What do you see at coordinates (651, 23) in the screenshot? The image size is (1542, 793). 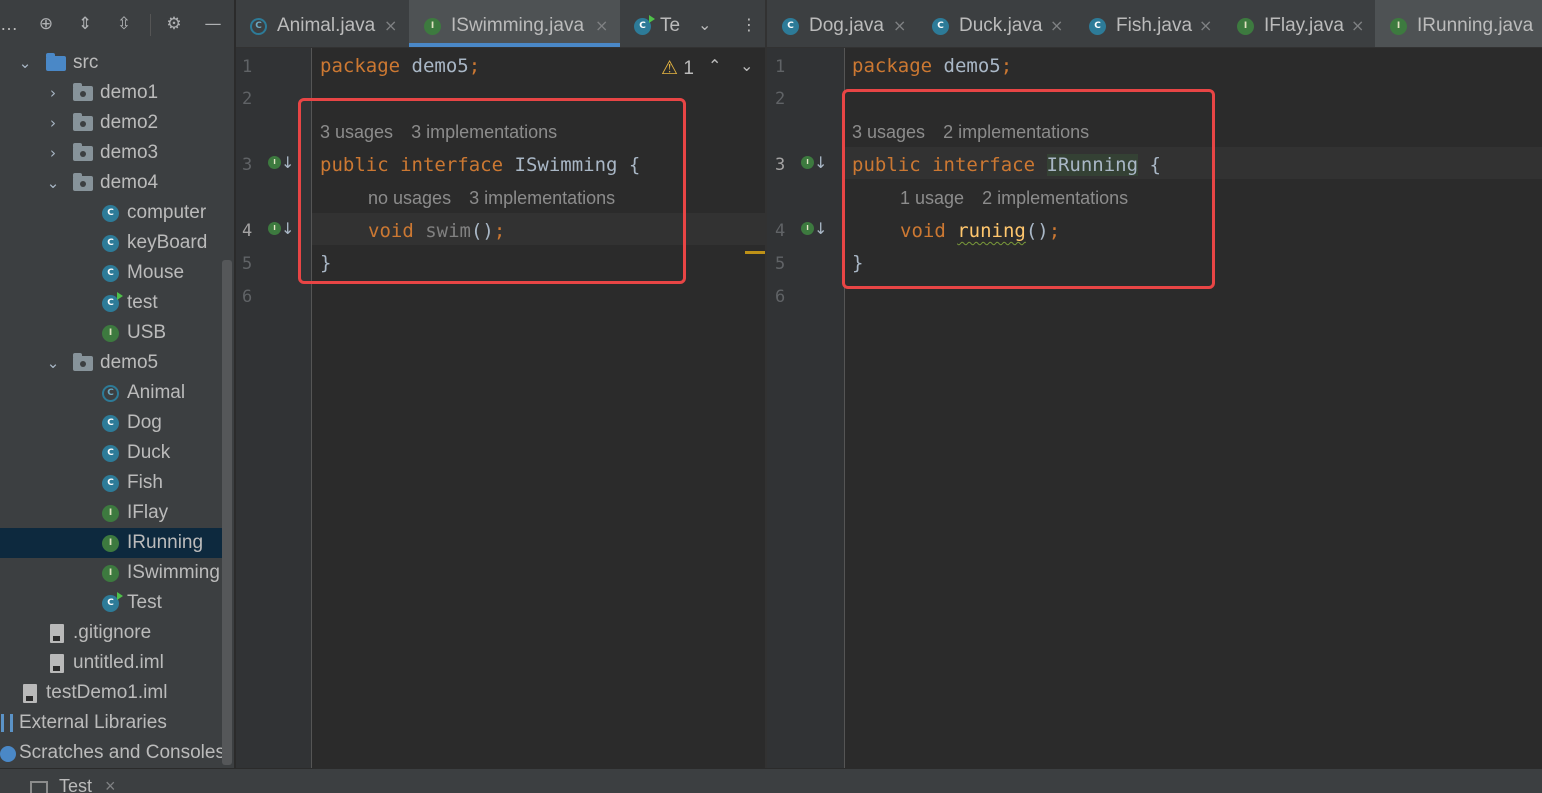 I see `tab-test-java: C Te` at bounding box center [651, 23].